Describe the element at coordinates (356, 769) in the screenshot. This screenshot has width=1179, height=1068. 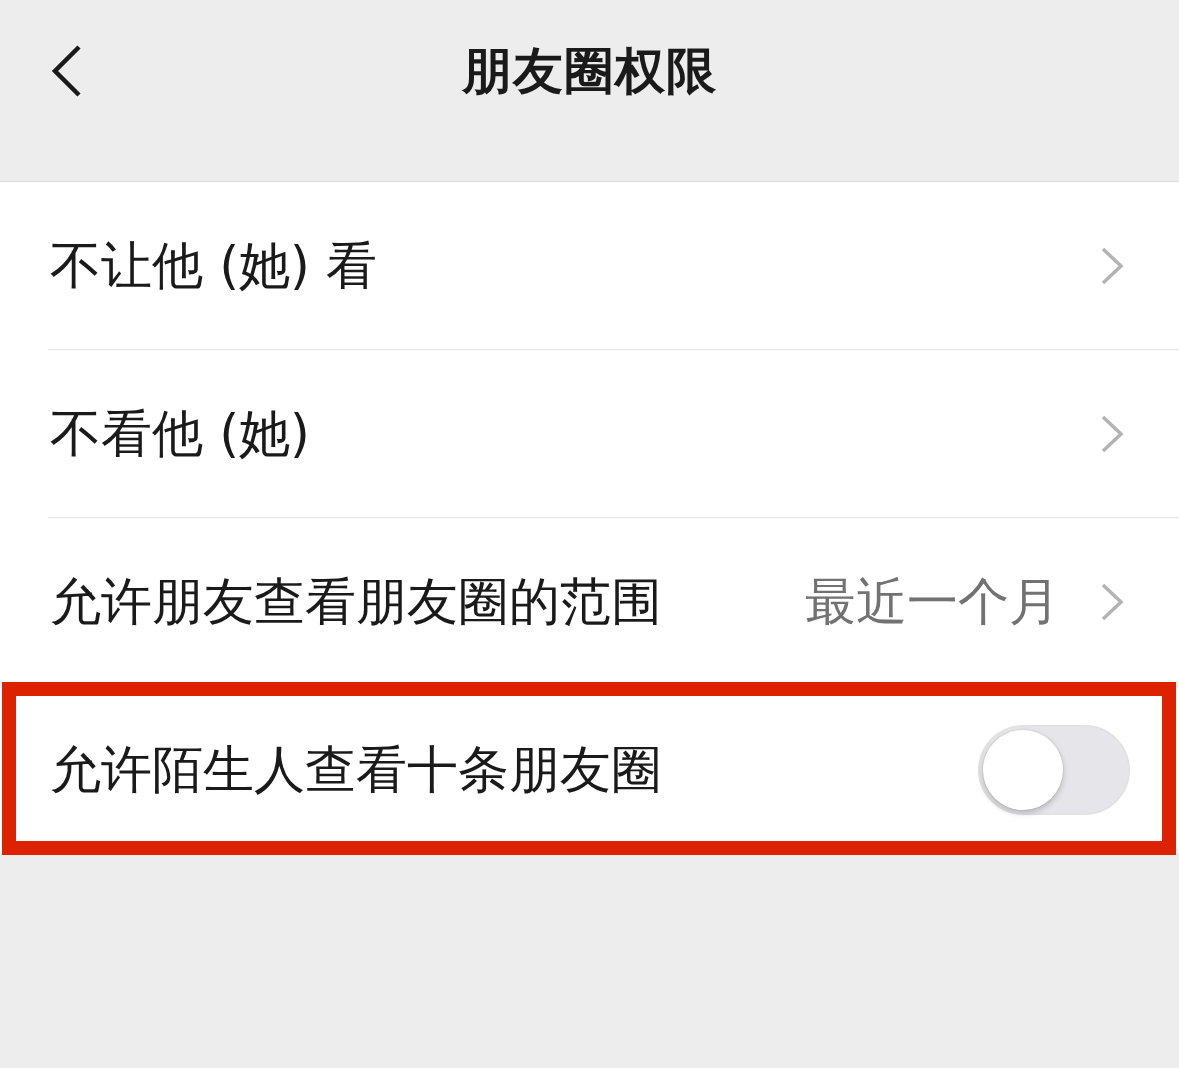
I see `setting-label: 允许陌生人查看十条朋友圈` at that location.